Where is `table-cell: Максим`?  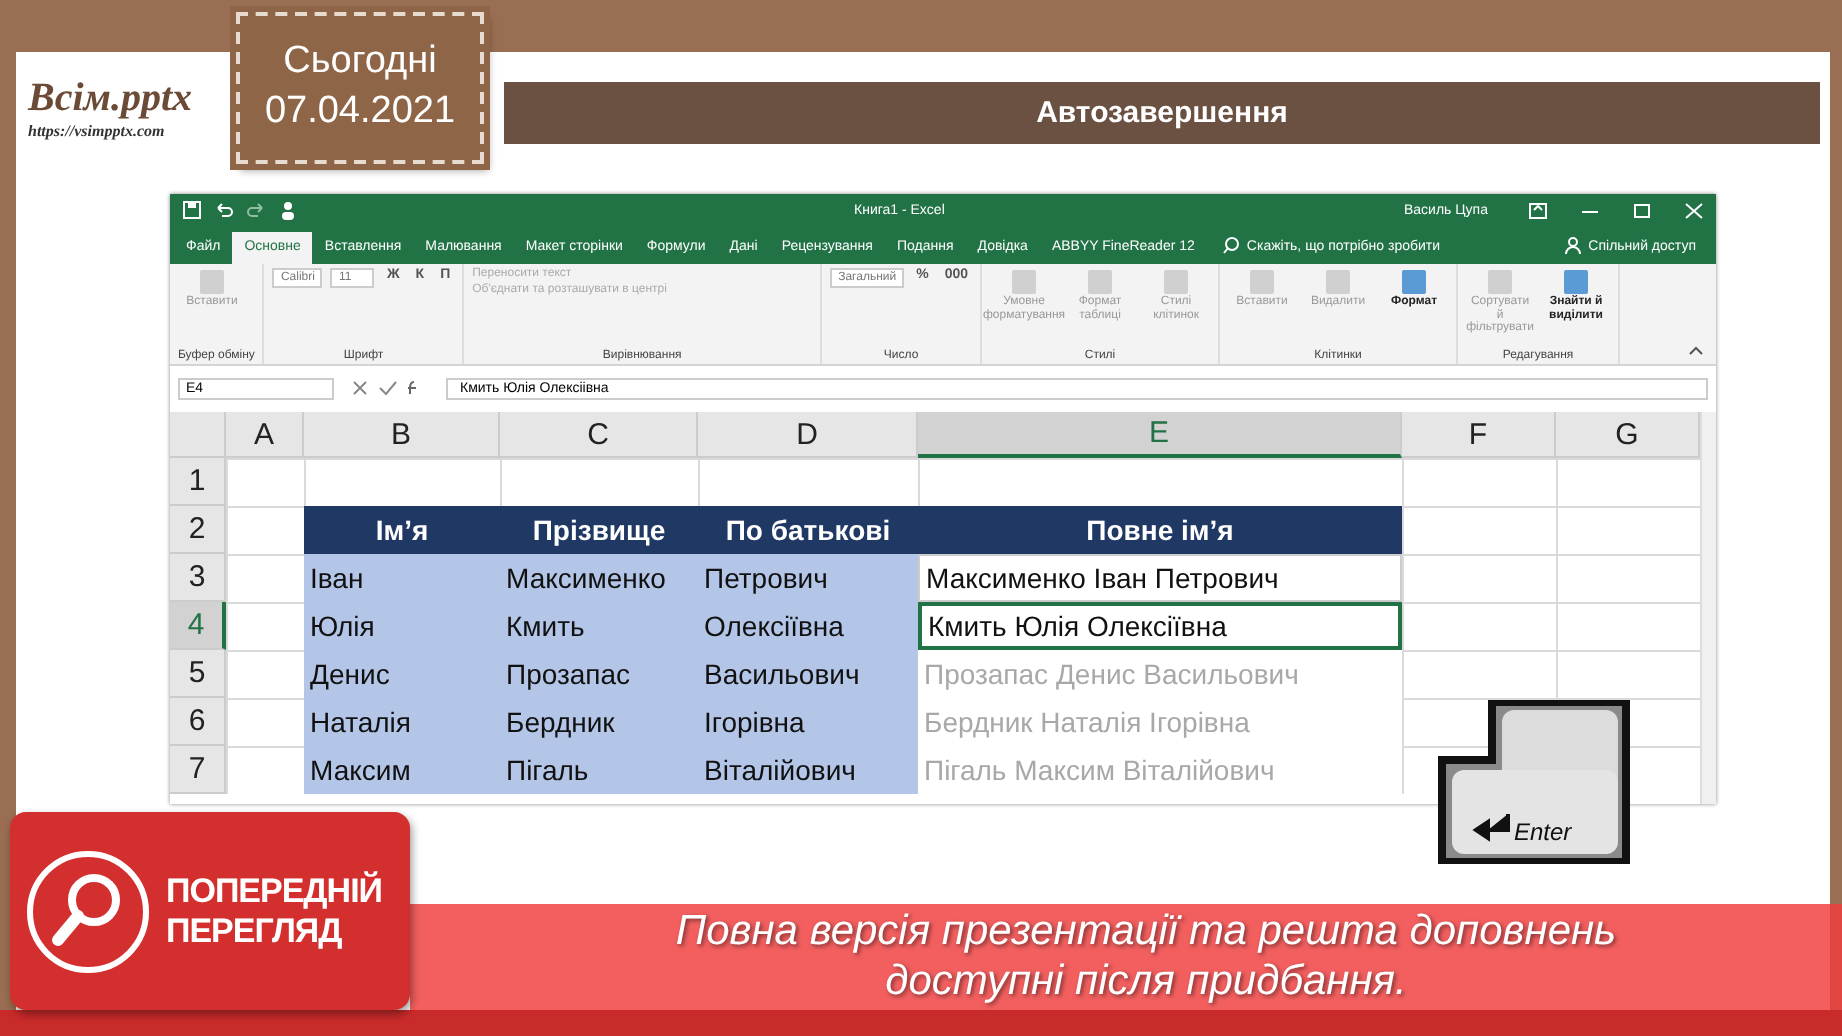
table-cell: Максим is located at coordinates (402, 770).